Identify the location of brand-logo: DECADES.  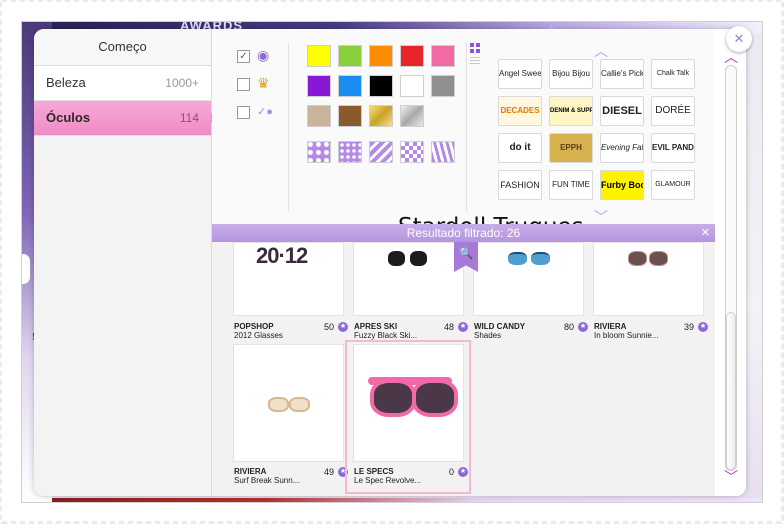
(520, 111).